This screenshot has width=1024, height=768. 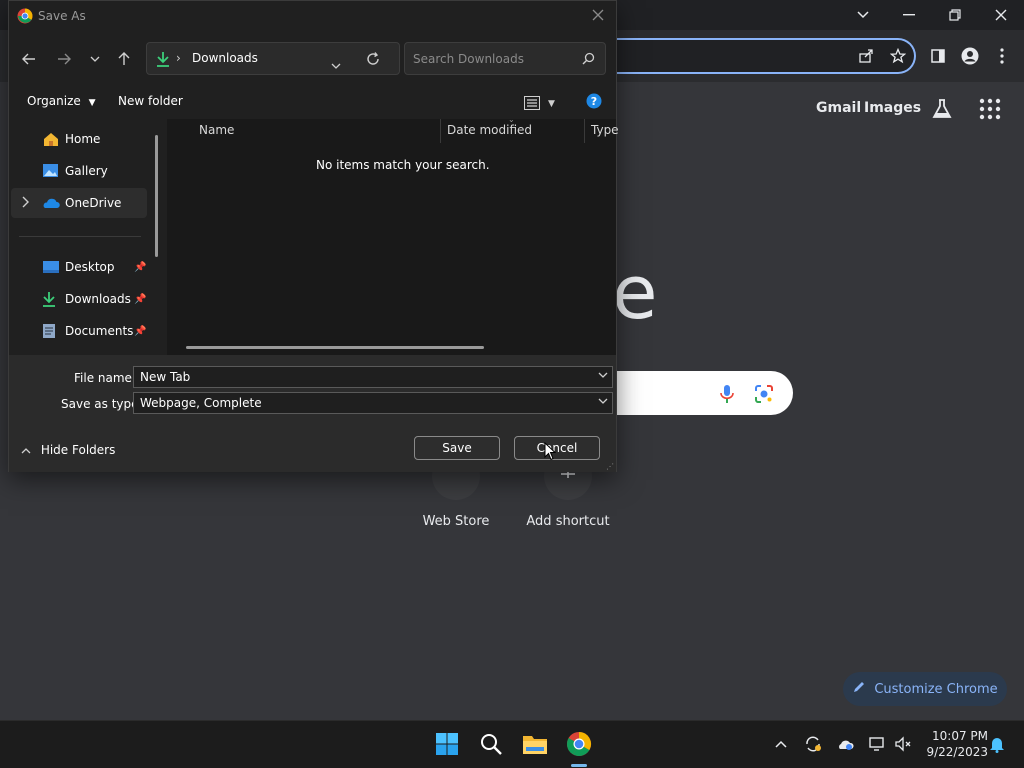 What do you see at coordinates (997, 744) in the screenshot?
I see `notification-bell-icon` at bounding box center [997, 744].